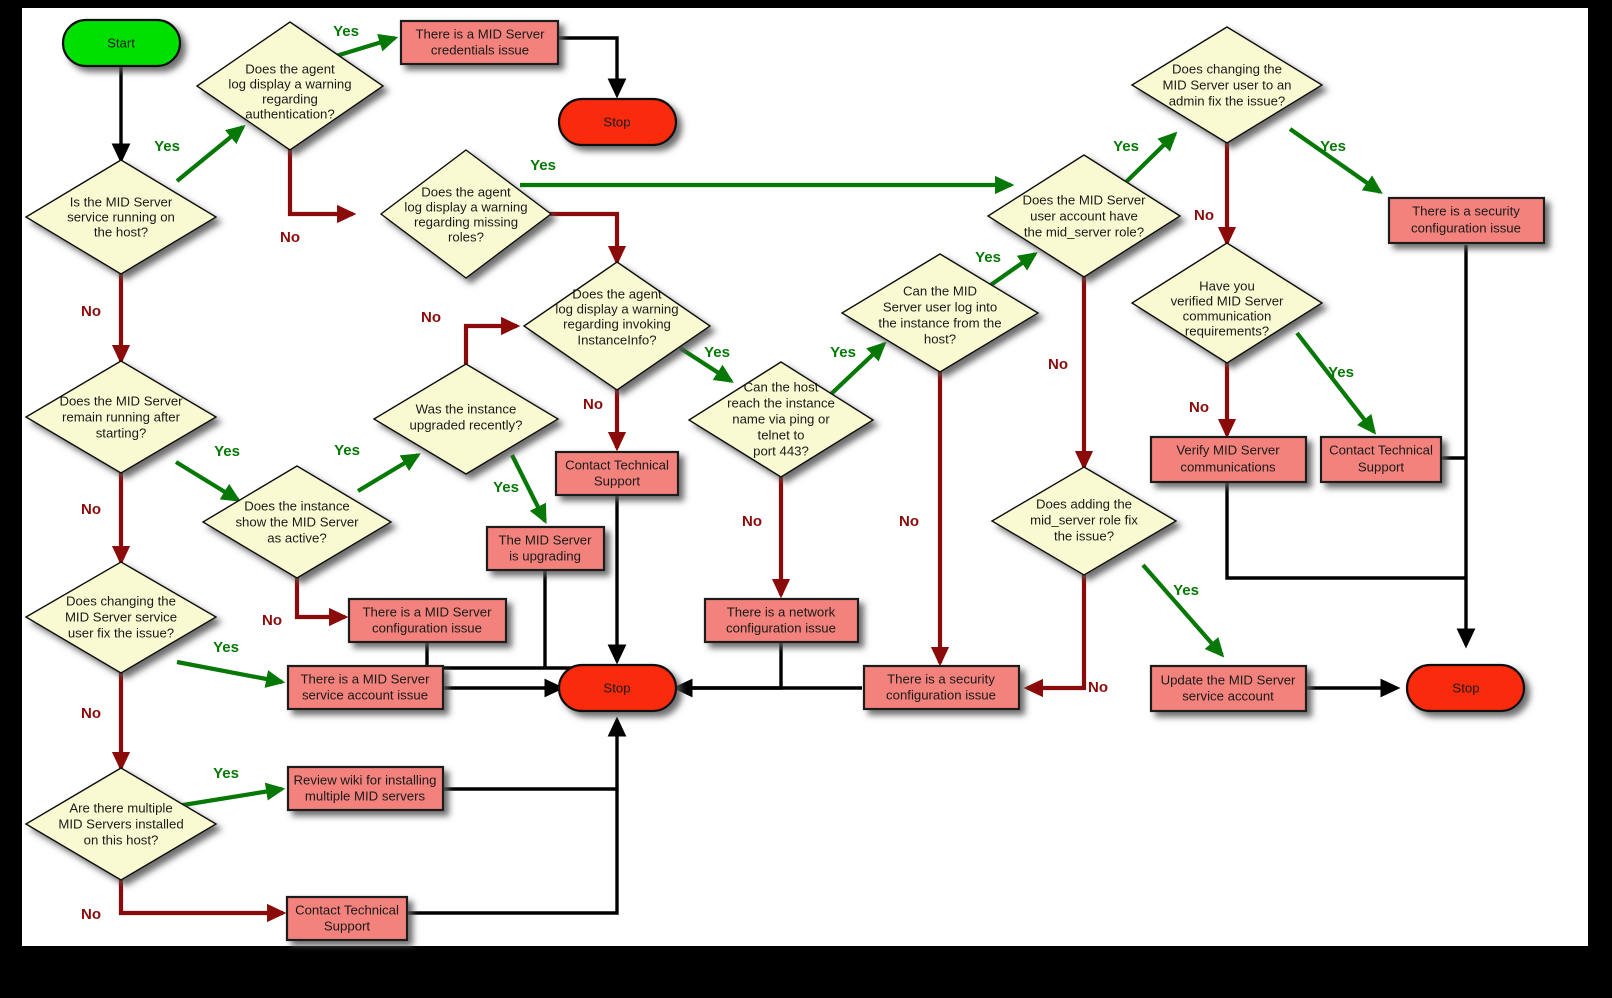 The height and width of the screenshot is (998, 1612). I want to click on edge-label-mid-server-role-no: No, so click(1058, 364).